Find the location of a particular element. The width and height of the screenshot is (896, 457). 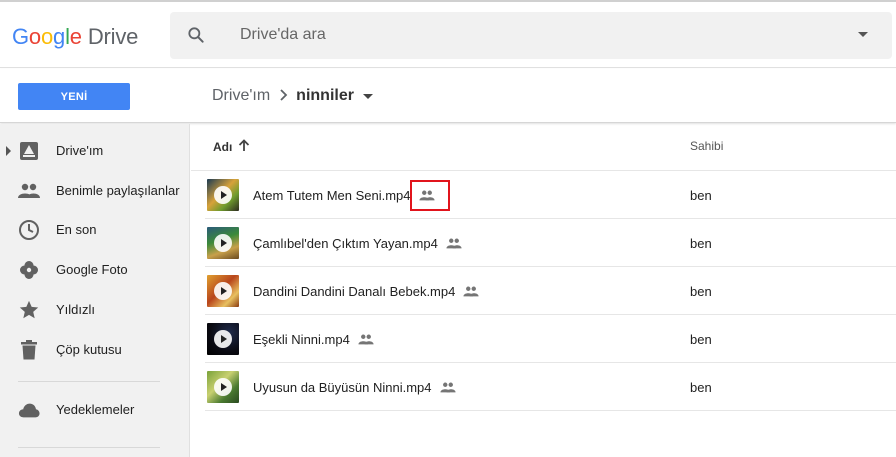

file-name-group: Uyusun da Büyüsün Ninni.mp4 is located at coordinates (354, 387).